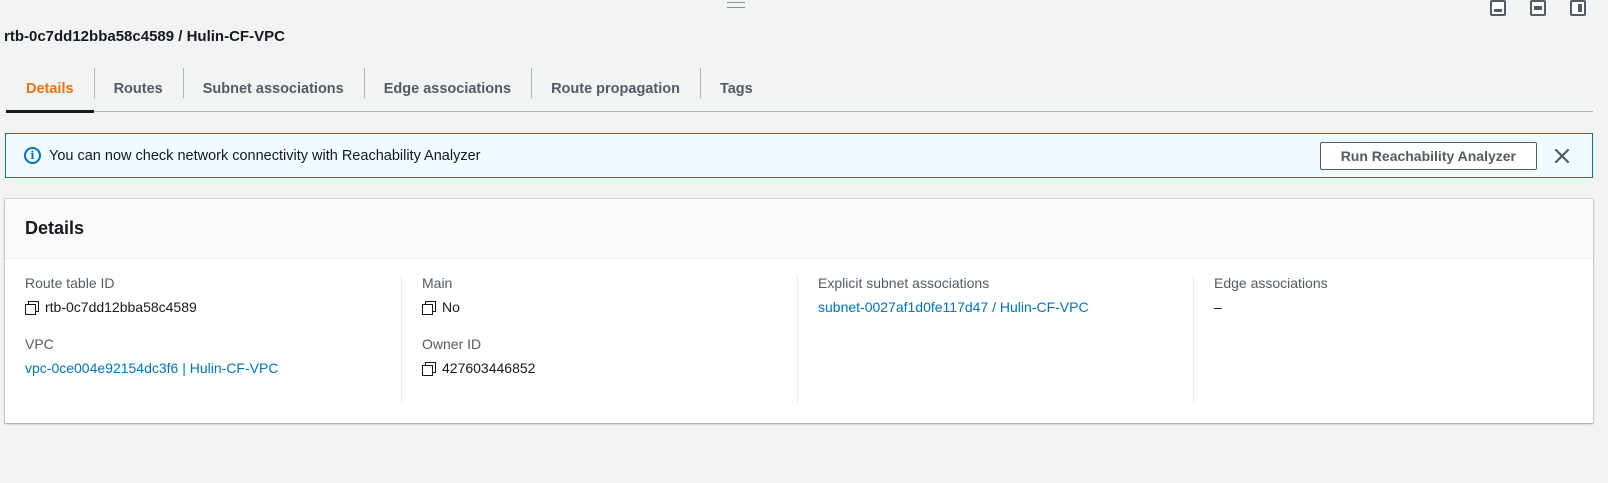 The image size is (1608, 483). Describe the element at coordinates (995, 307) in the screenshot. I see `subnet-link: subnet-0027af1d0fe117d47 / Hulin-CF-VPC` at that location.